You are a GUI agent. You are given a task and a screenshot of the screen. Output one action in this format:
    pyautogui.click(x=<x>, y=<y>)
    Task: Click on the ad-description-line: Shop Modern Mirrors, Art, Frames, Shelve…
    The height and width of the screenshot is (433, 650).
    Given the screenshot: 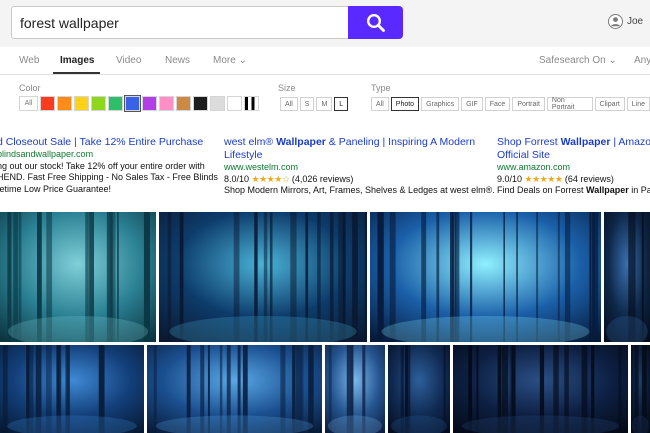 What is the action you would take?
    pyautogui.click(x=359, y=190)
    